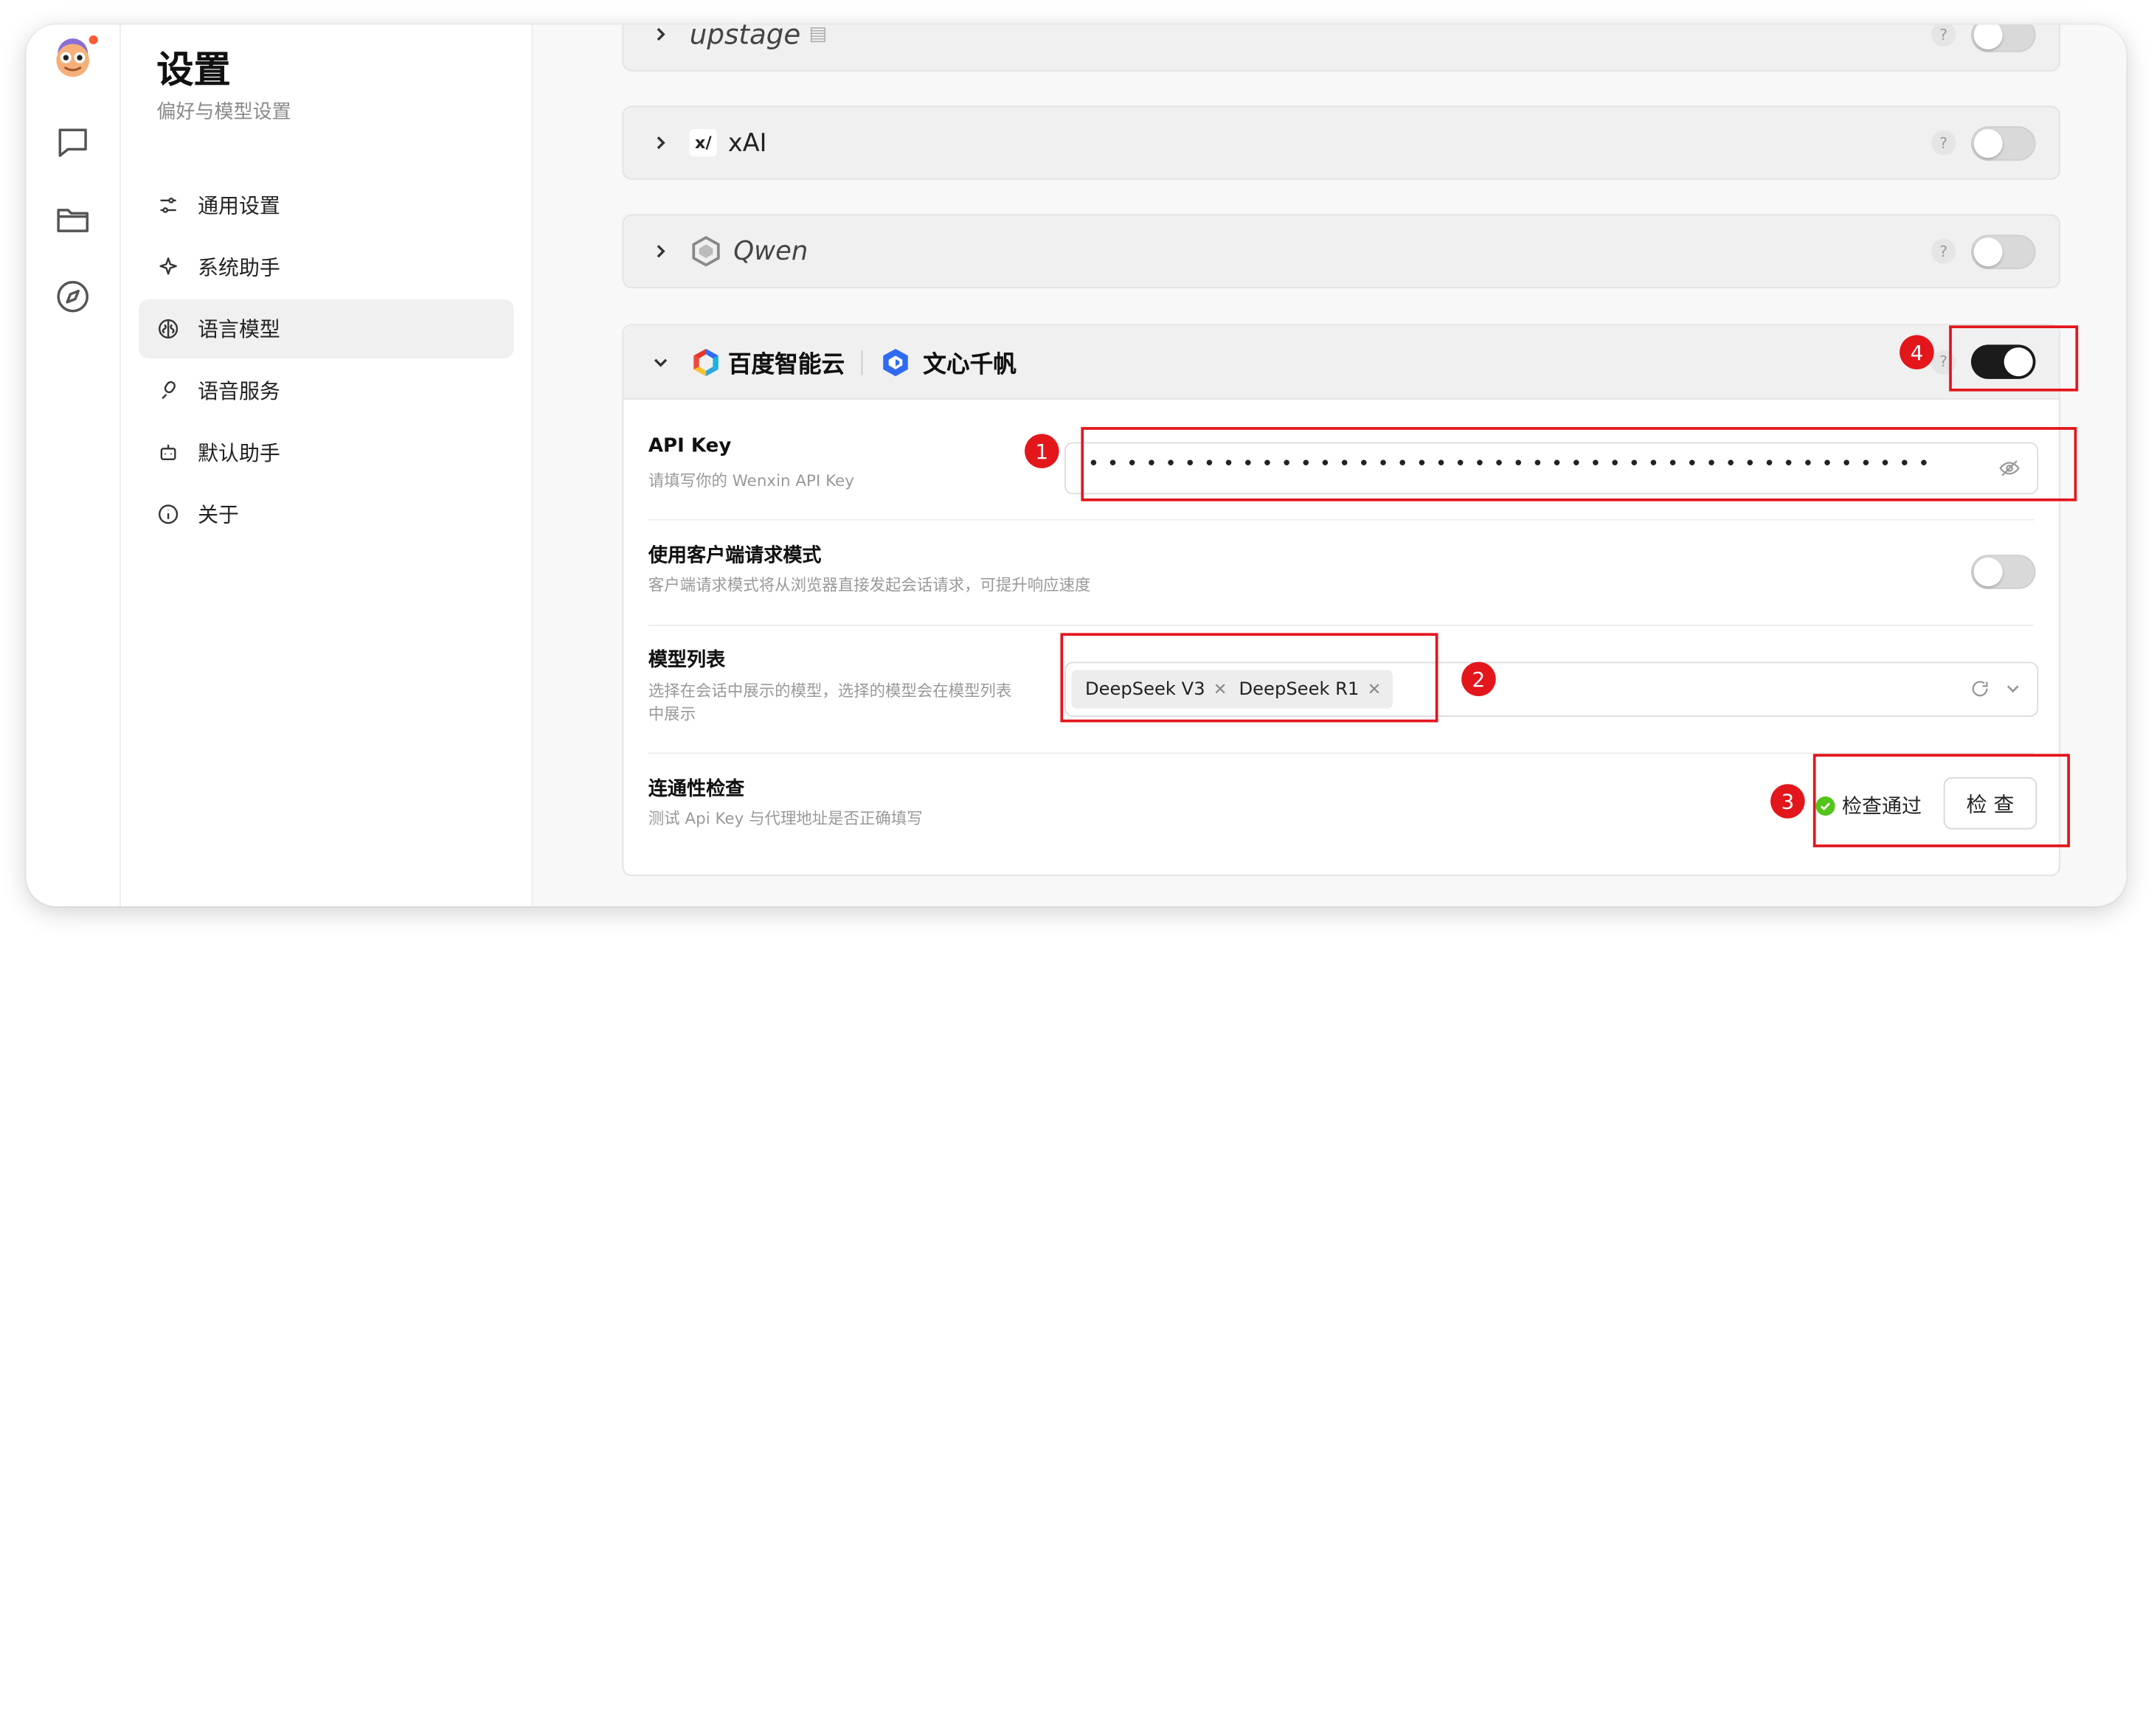 This screenshot has width=2154, height=1736. I want to click on nav-item-label: 语言模型, so click(239, 330).